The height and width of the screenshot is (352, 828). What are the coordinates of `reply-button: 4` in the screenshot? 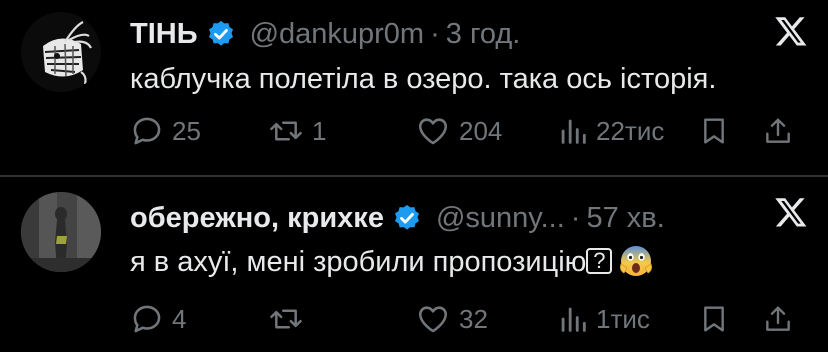 It's located at (158, 319).